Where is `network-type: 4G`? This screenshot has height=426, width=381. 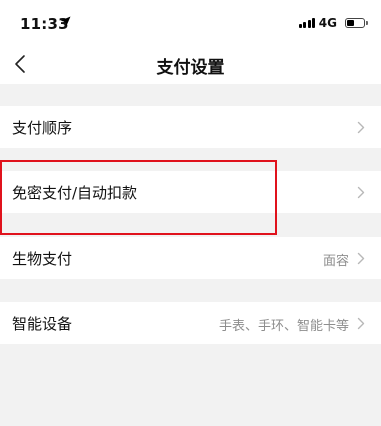 network-type: 4G is located at coordinates (327, 23).